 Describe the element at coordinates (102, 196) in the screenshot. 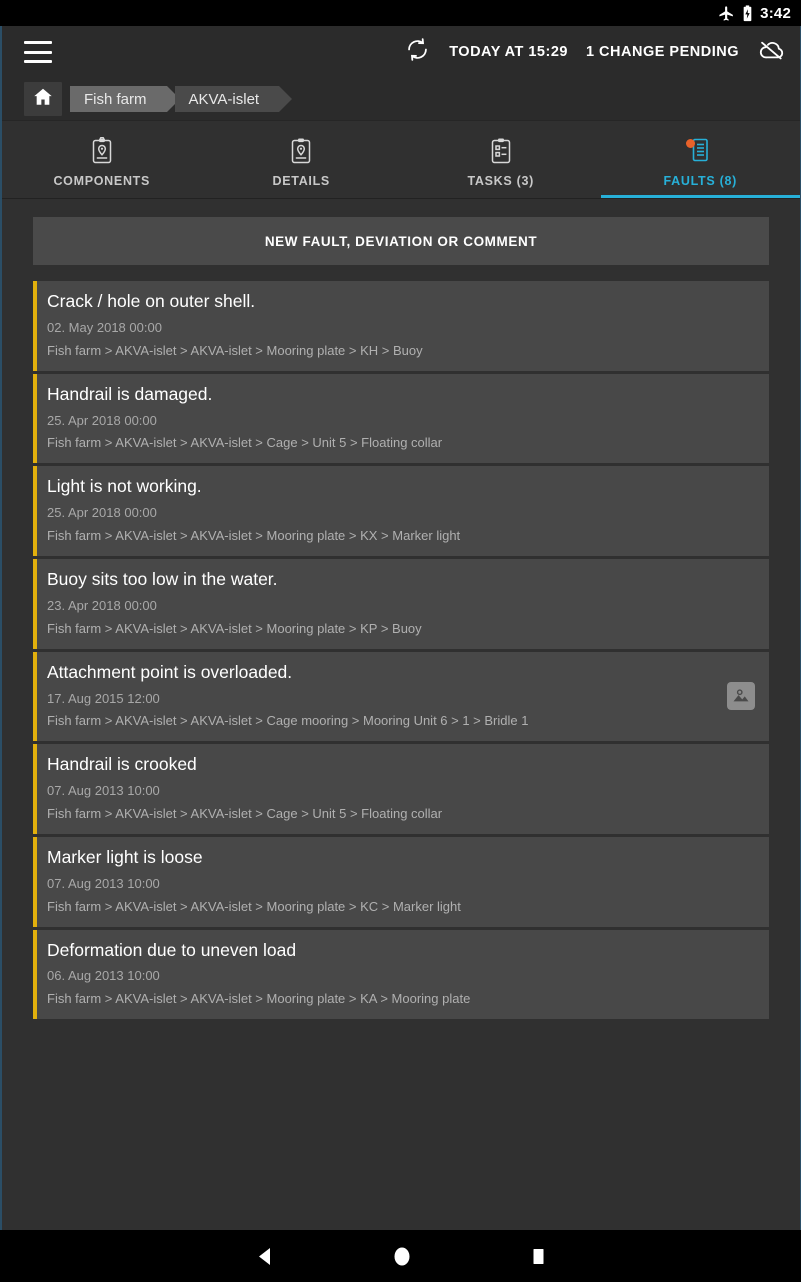

I see `tab-underline-components` at that location.